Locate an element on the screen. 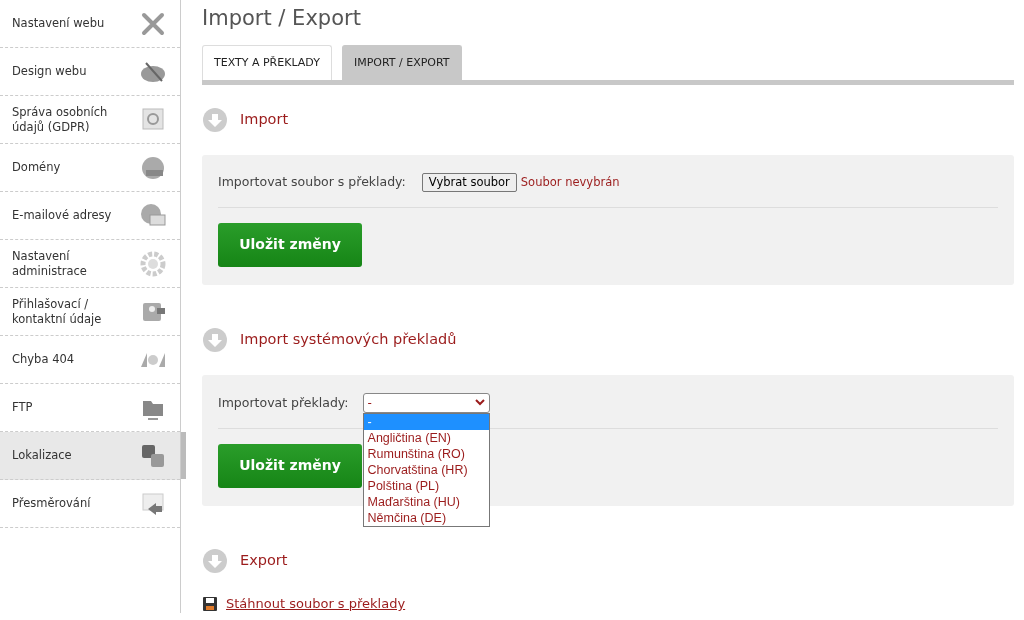  sidebar-item: Přesměrování is located at coordinates (90, 504).